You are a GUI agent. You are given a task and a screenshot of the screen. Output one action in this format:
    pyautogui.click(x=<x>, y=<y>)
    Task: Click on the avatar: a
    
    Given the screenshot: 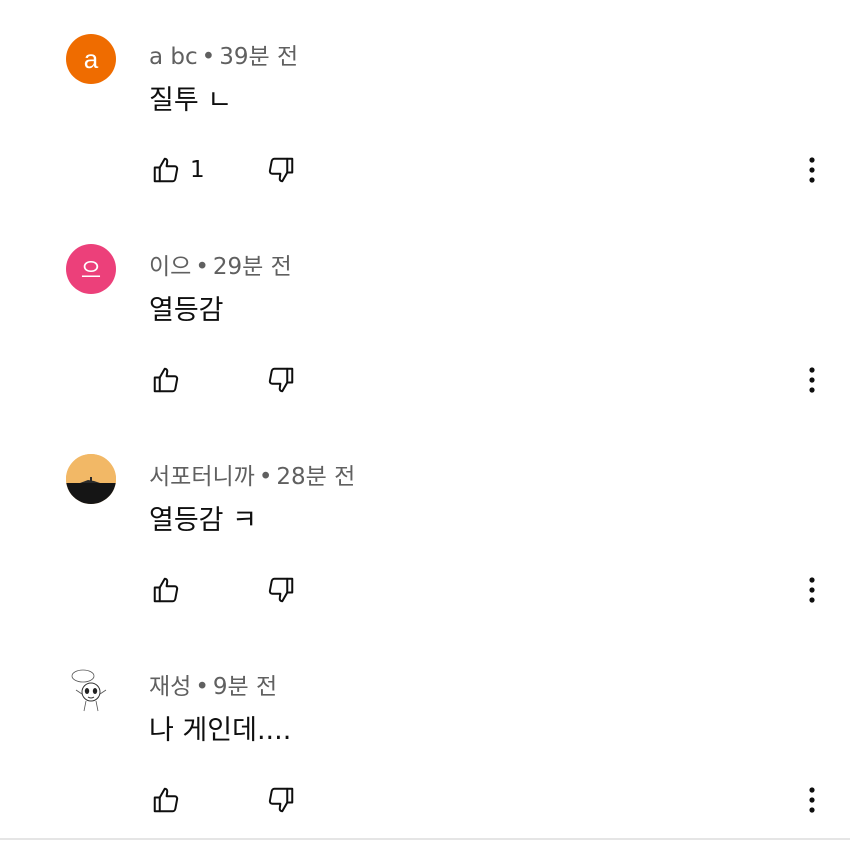 What is the action you would take?
    pyautogui.click(x=91, y=59)
    